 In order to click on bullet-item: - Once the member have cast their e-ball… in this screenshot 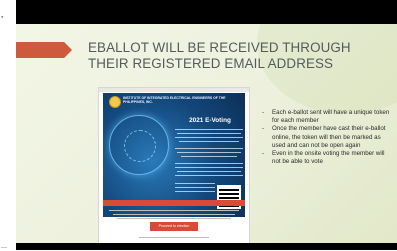, I will do `click(327, 137)`.